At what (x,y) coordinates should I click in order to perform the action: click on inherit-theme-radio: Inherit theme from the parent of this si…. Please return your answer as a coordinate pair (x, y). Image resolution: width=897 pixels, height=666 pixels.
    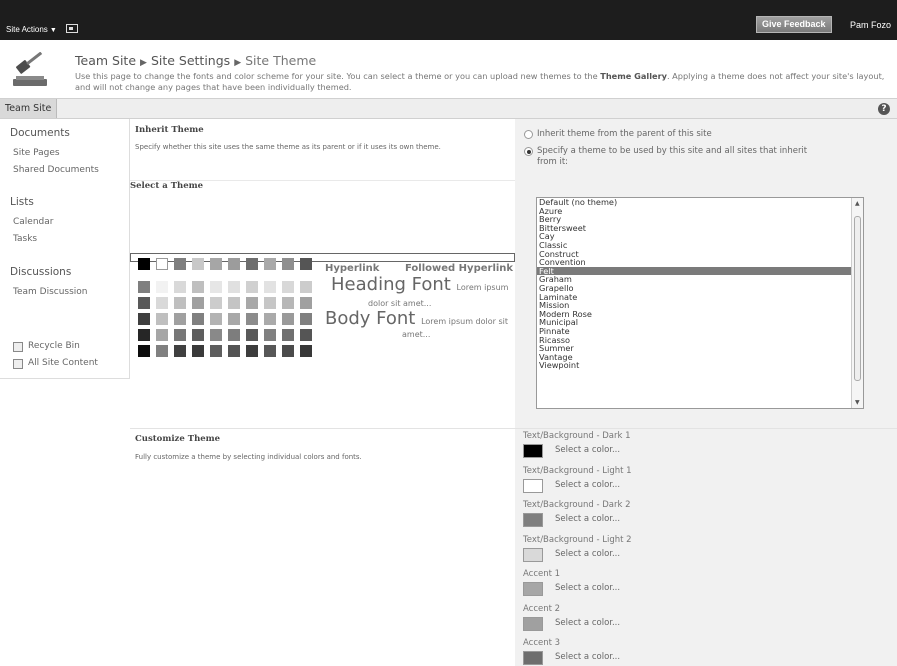
    Looking at the image, I should click on (703, 134).